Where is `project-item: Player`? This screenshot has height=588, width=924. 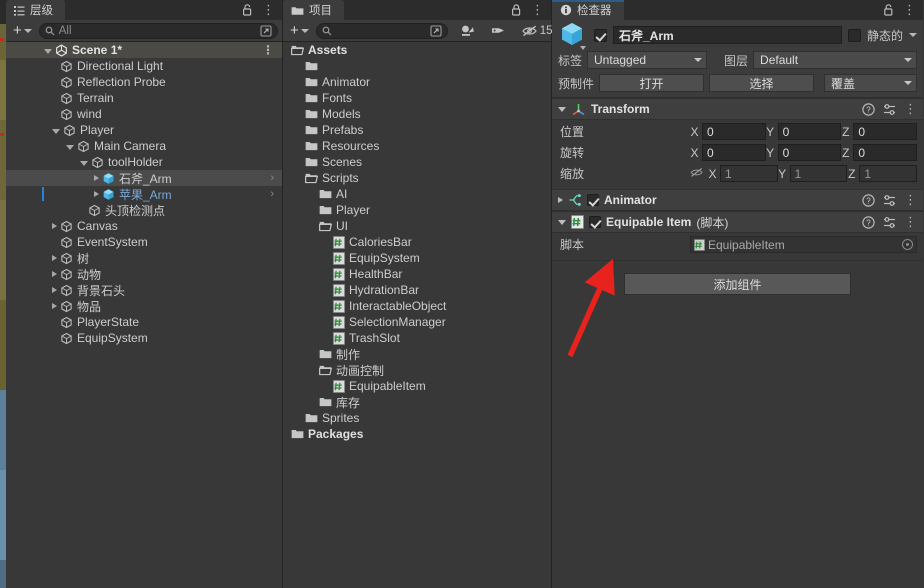
project-item: Player is located at coordinates (417, 210).